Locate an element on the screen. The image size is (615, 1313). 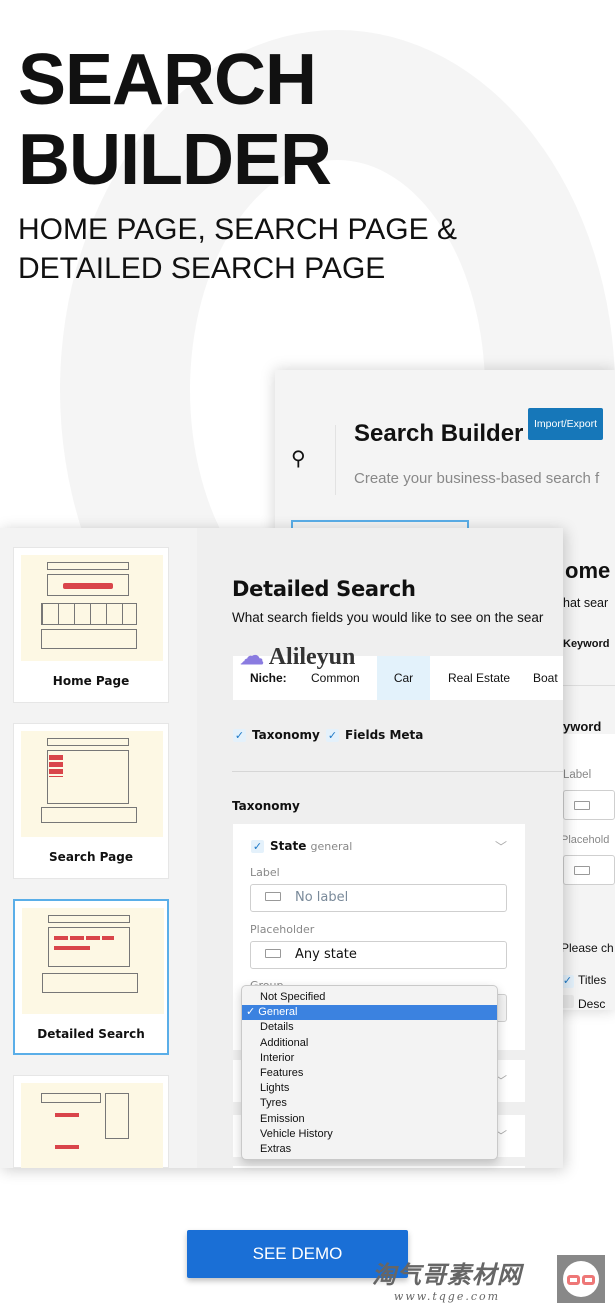
panel-subtitle: Create your business-based search f is located at coordinates (477, 478).